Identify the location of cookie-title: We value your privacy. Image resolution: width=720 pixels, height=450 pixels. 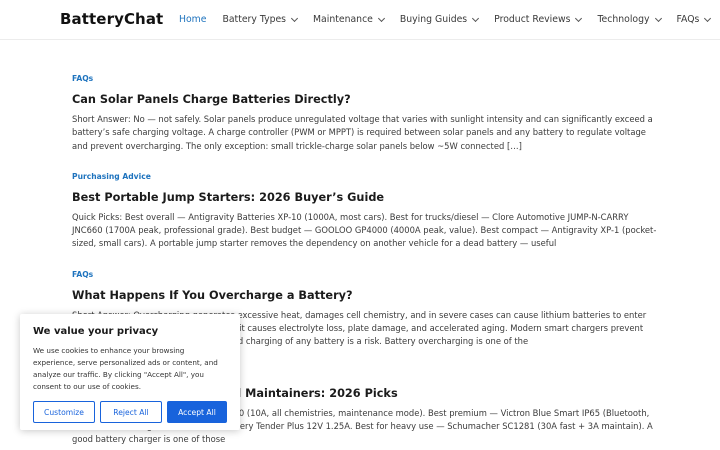
(96, 331).